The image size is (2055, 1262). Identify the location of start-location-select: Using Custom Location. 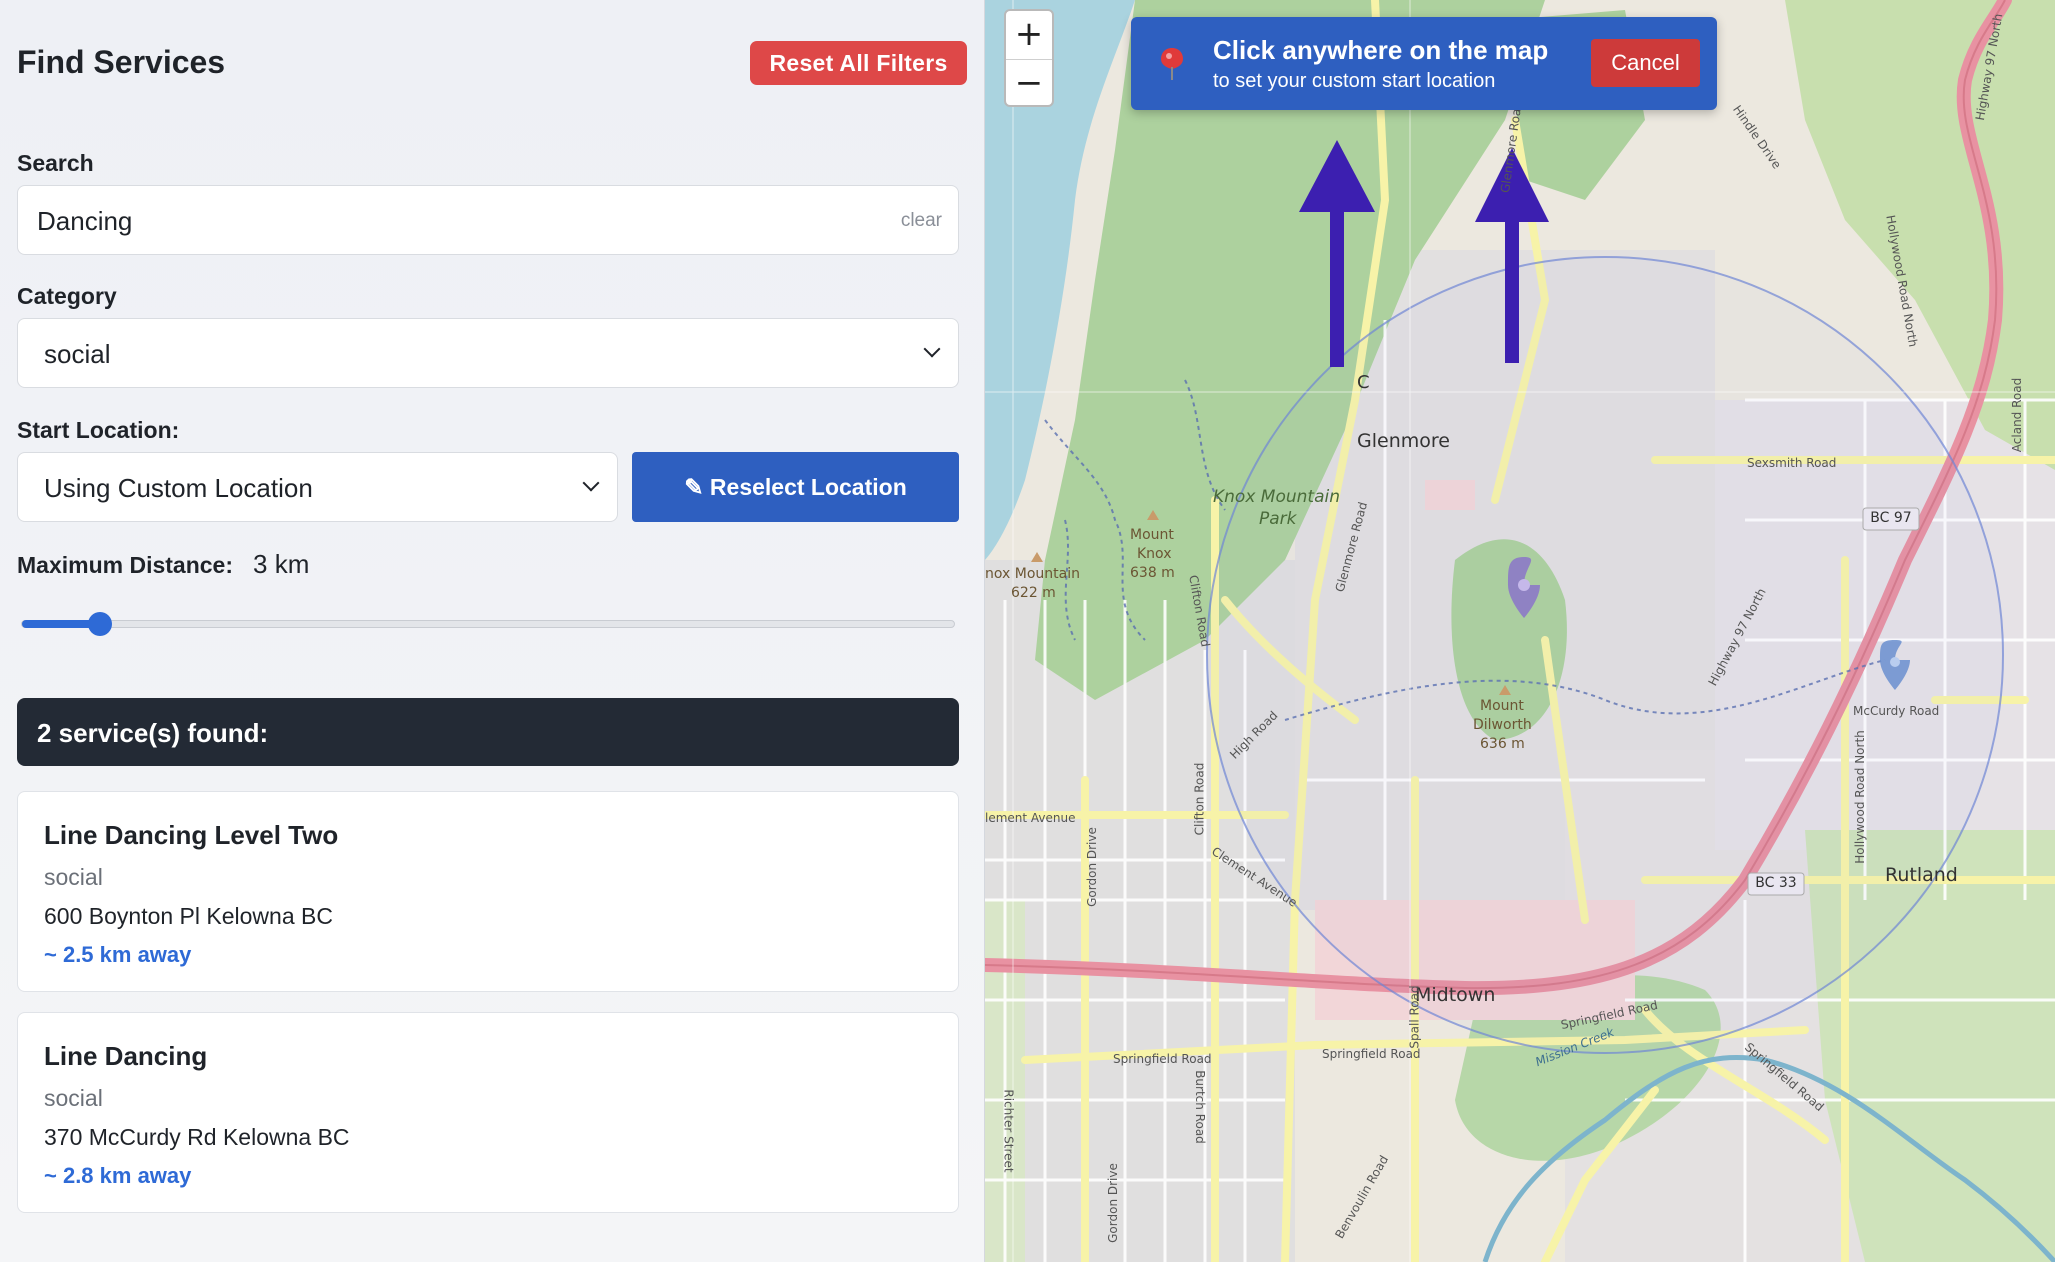
(317, 487).